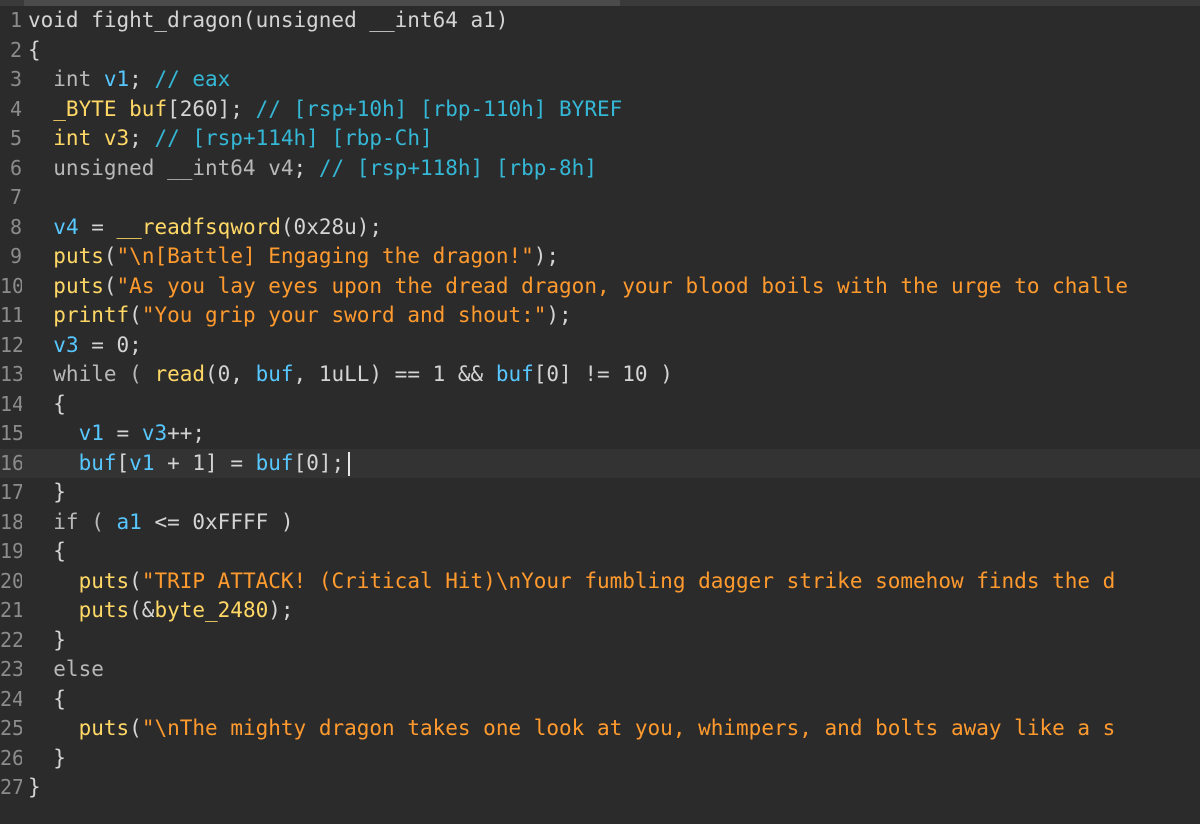  Describe the element at coordinates (11, 315) in the screenshot. I see `line-number: 11` at that location.